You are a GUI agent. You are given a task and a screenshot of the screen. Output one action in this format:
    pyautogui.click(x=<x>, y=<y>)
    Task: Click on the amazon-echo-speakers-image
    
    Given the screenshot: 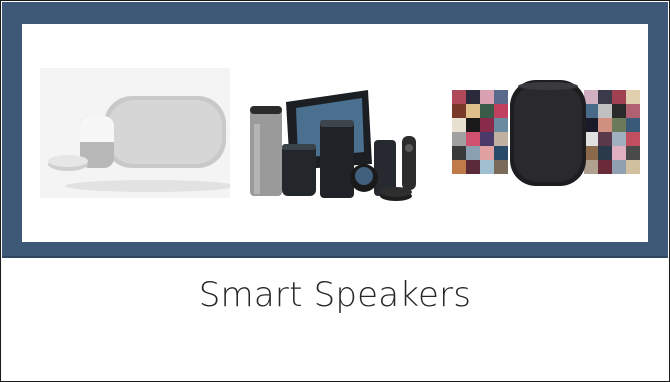 What is the action you would take?
    pyautogui.click(x=333, y=145)
    